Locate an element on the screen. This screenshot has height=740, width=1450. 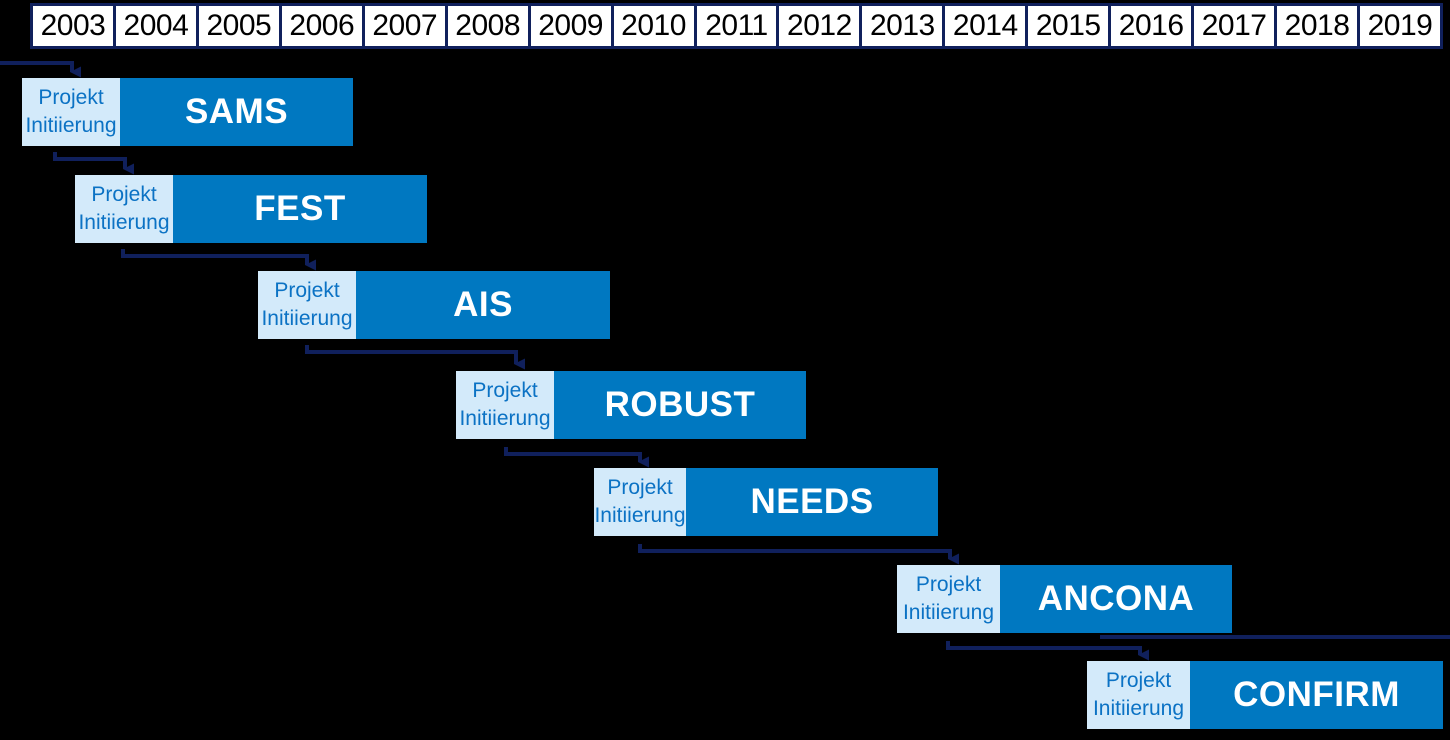
year-cell-2005: 2005 is located at coordinates (240, 26).